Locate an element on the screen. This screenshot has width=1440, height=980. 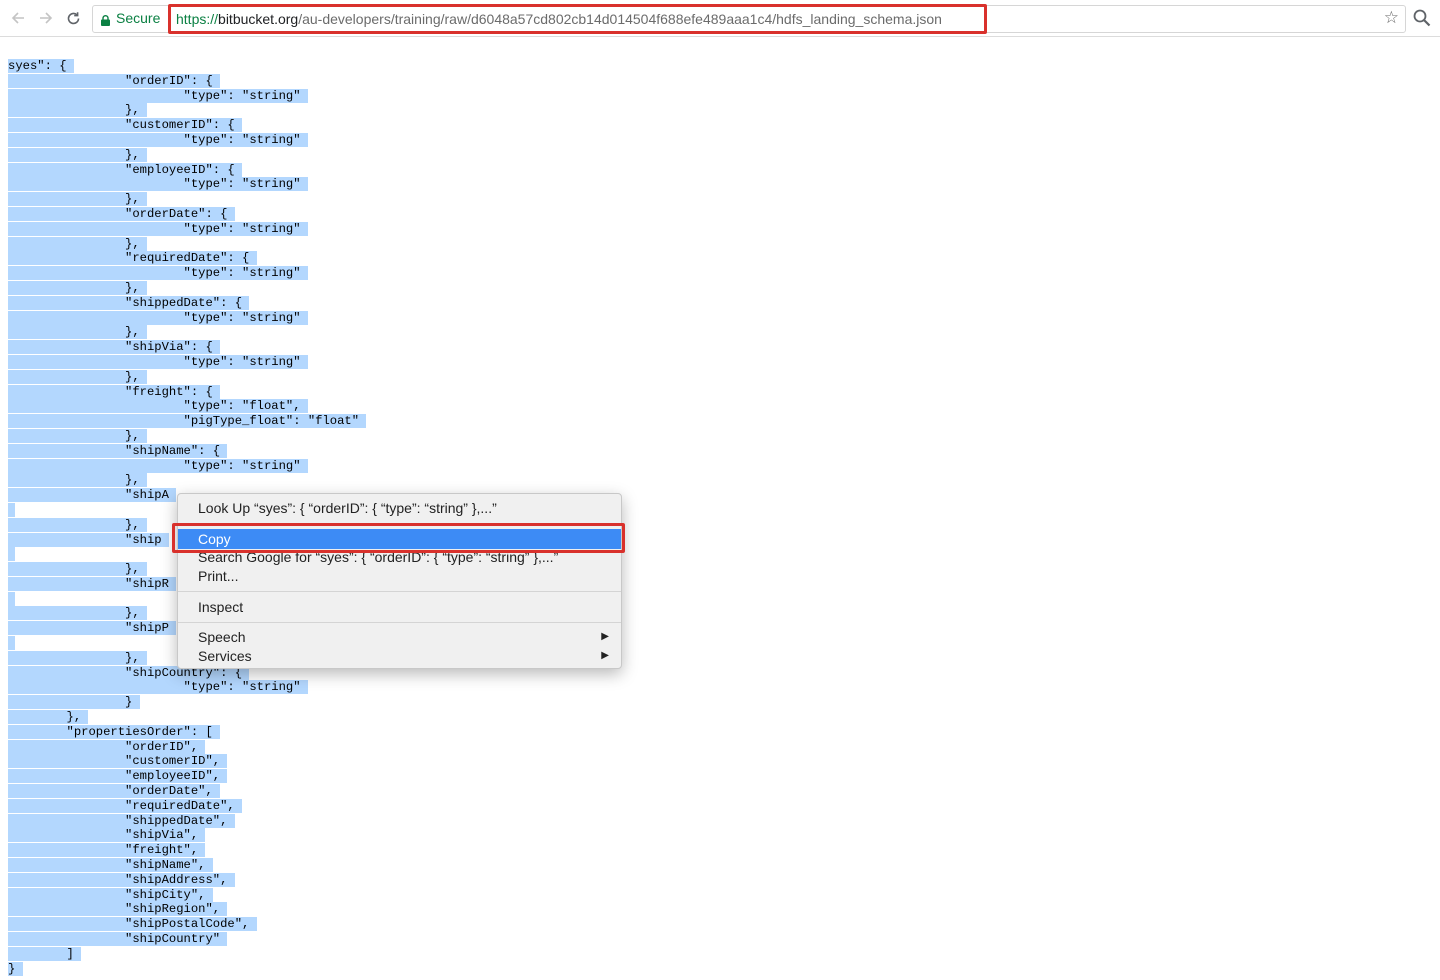
url-host: bitbucket.org is located at coordinates (258, 19).